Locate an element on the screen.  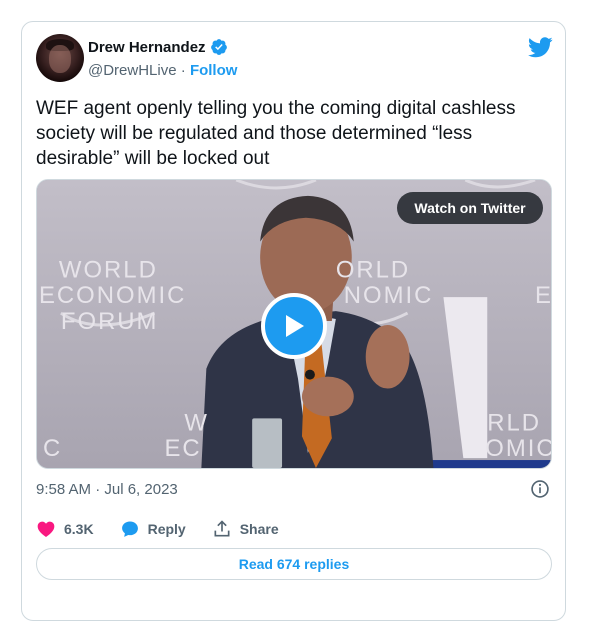
heart-icon is located at coordinates (46, 529).